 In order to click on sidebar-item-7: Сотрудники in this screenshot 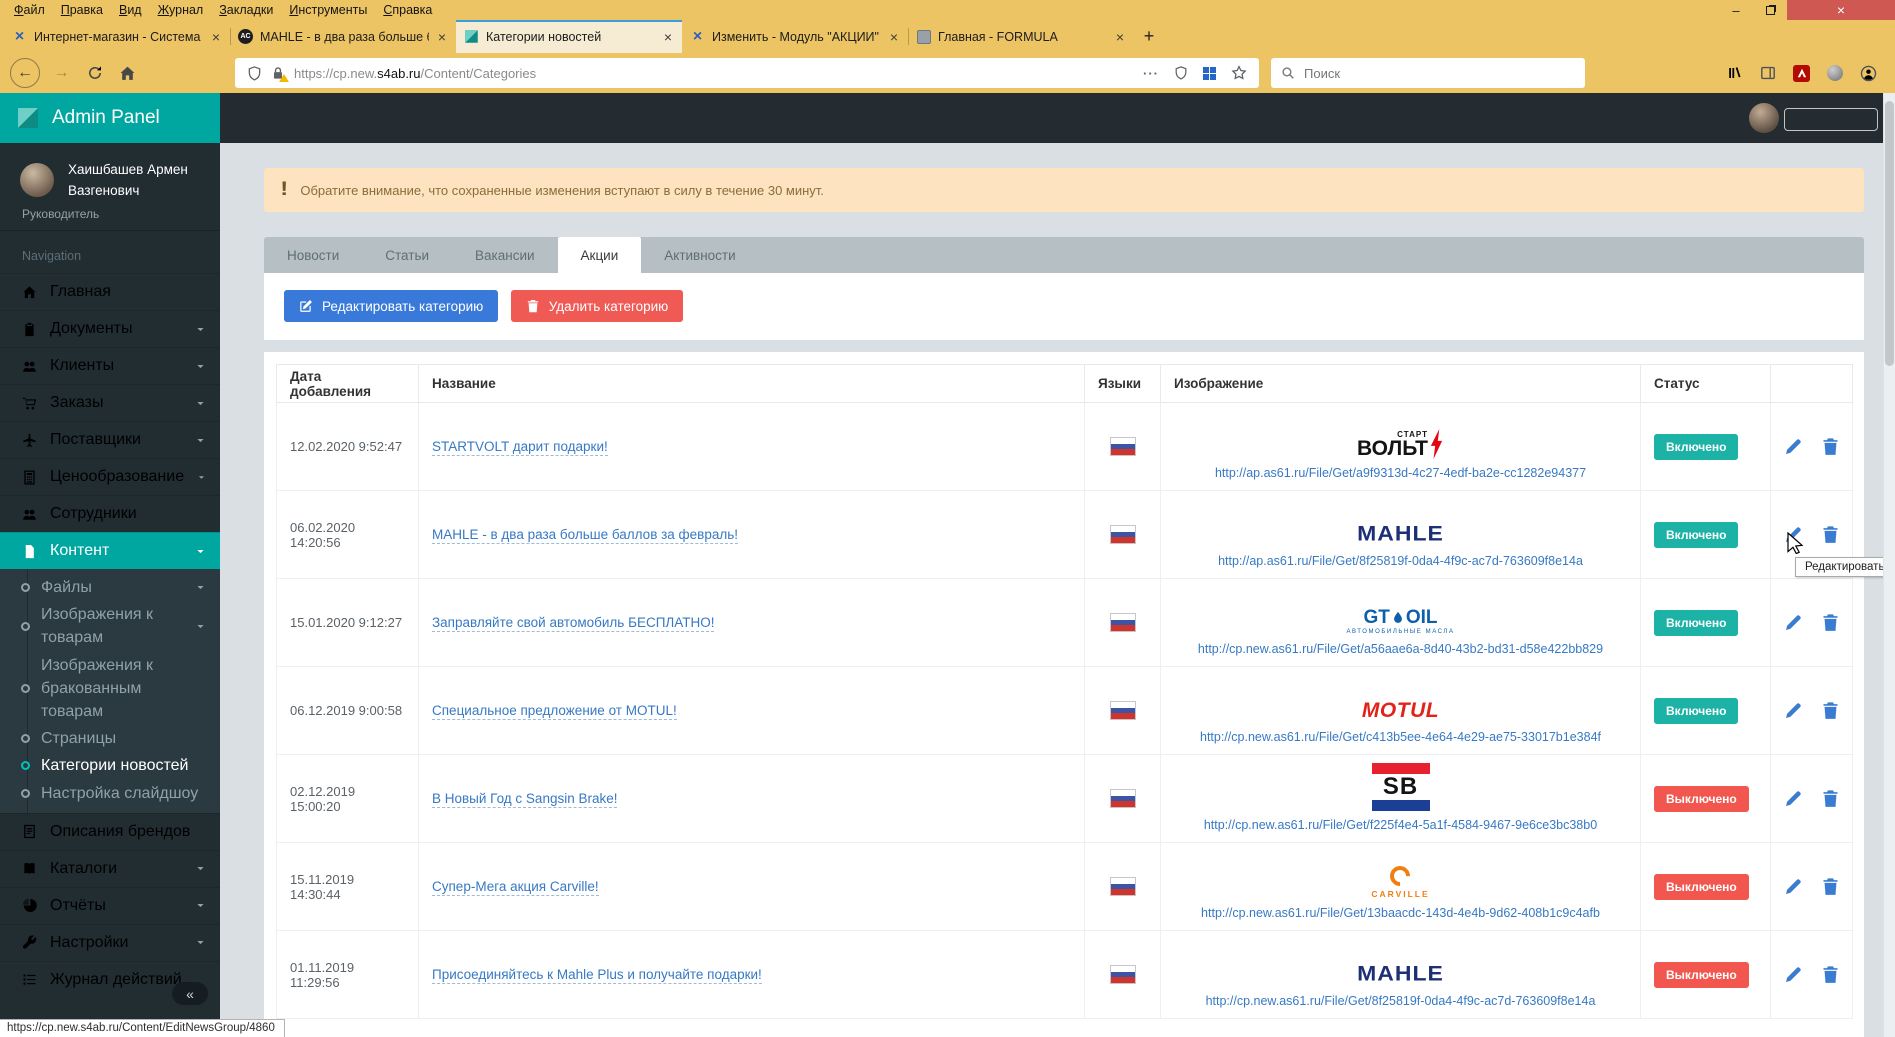, I will do `click(110, 513)`.